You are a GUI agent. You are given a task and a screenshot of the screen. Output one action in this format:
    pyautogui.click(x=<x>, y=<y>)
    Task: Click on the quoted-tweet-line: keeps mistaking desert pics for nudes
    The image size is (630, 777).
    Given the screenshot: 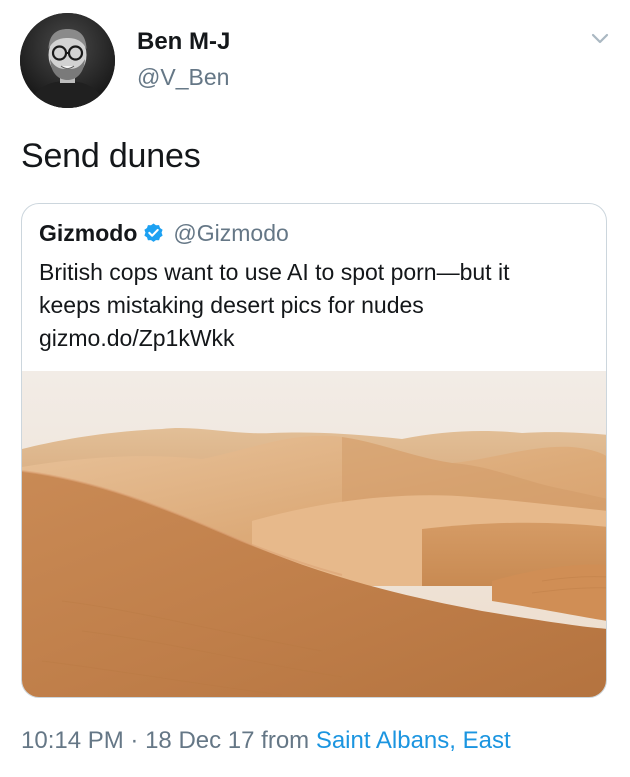 What is the action you would take?
    pyautogui.click(x=231, y=305)
    